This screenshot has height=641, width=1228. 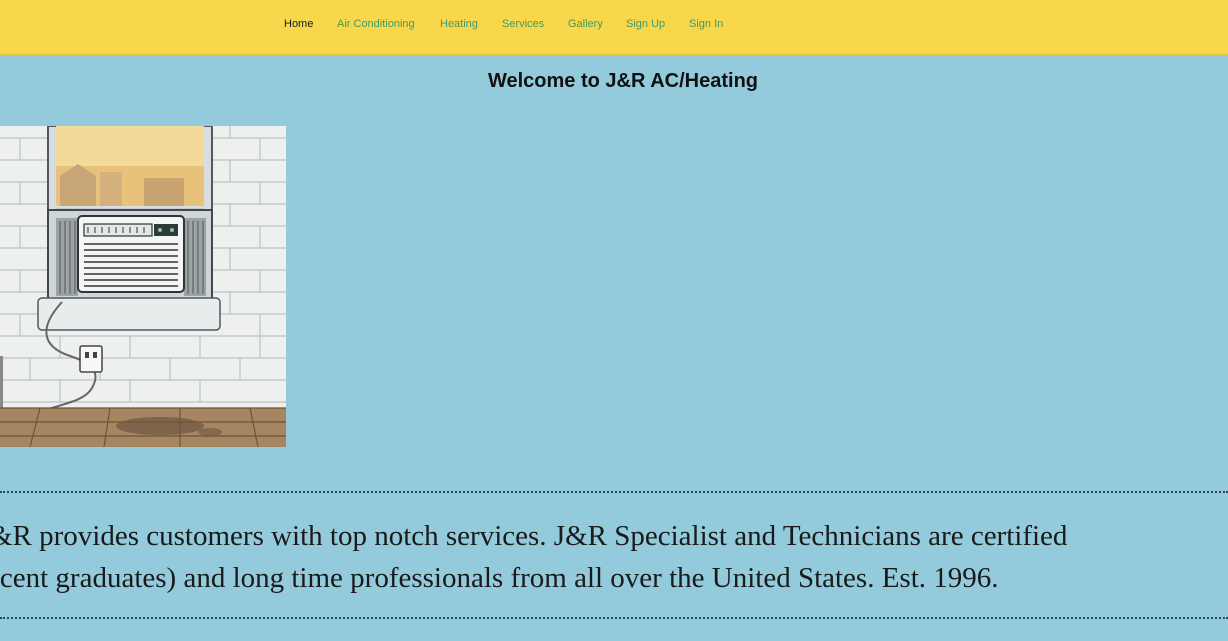 I want to click on divider-bottom, so click(x=614, y=618).